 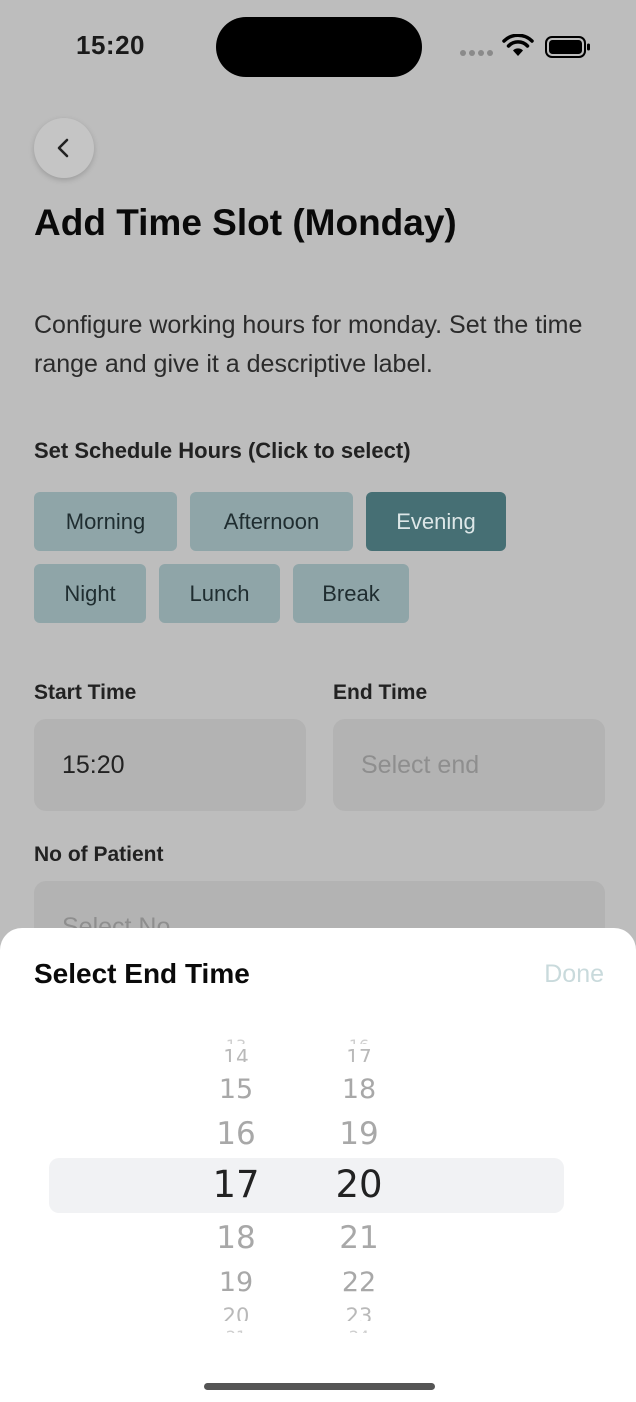 What do you see at coordinates (359, 1282) in the screenshot?
I see `picker-minute: 22` at bounding box center [359, 1282].